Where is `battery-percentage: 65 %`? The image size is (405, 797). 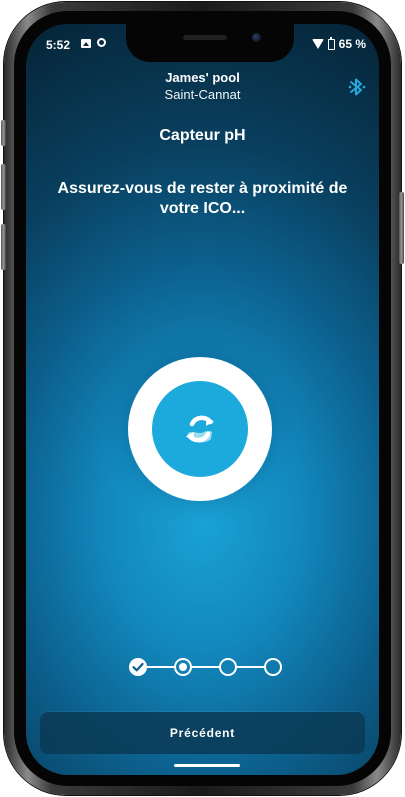
battery-percentage: 65 % is located at coordinates (352, 44).